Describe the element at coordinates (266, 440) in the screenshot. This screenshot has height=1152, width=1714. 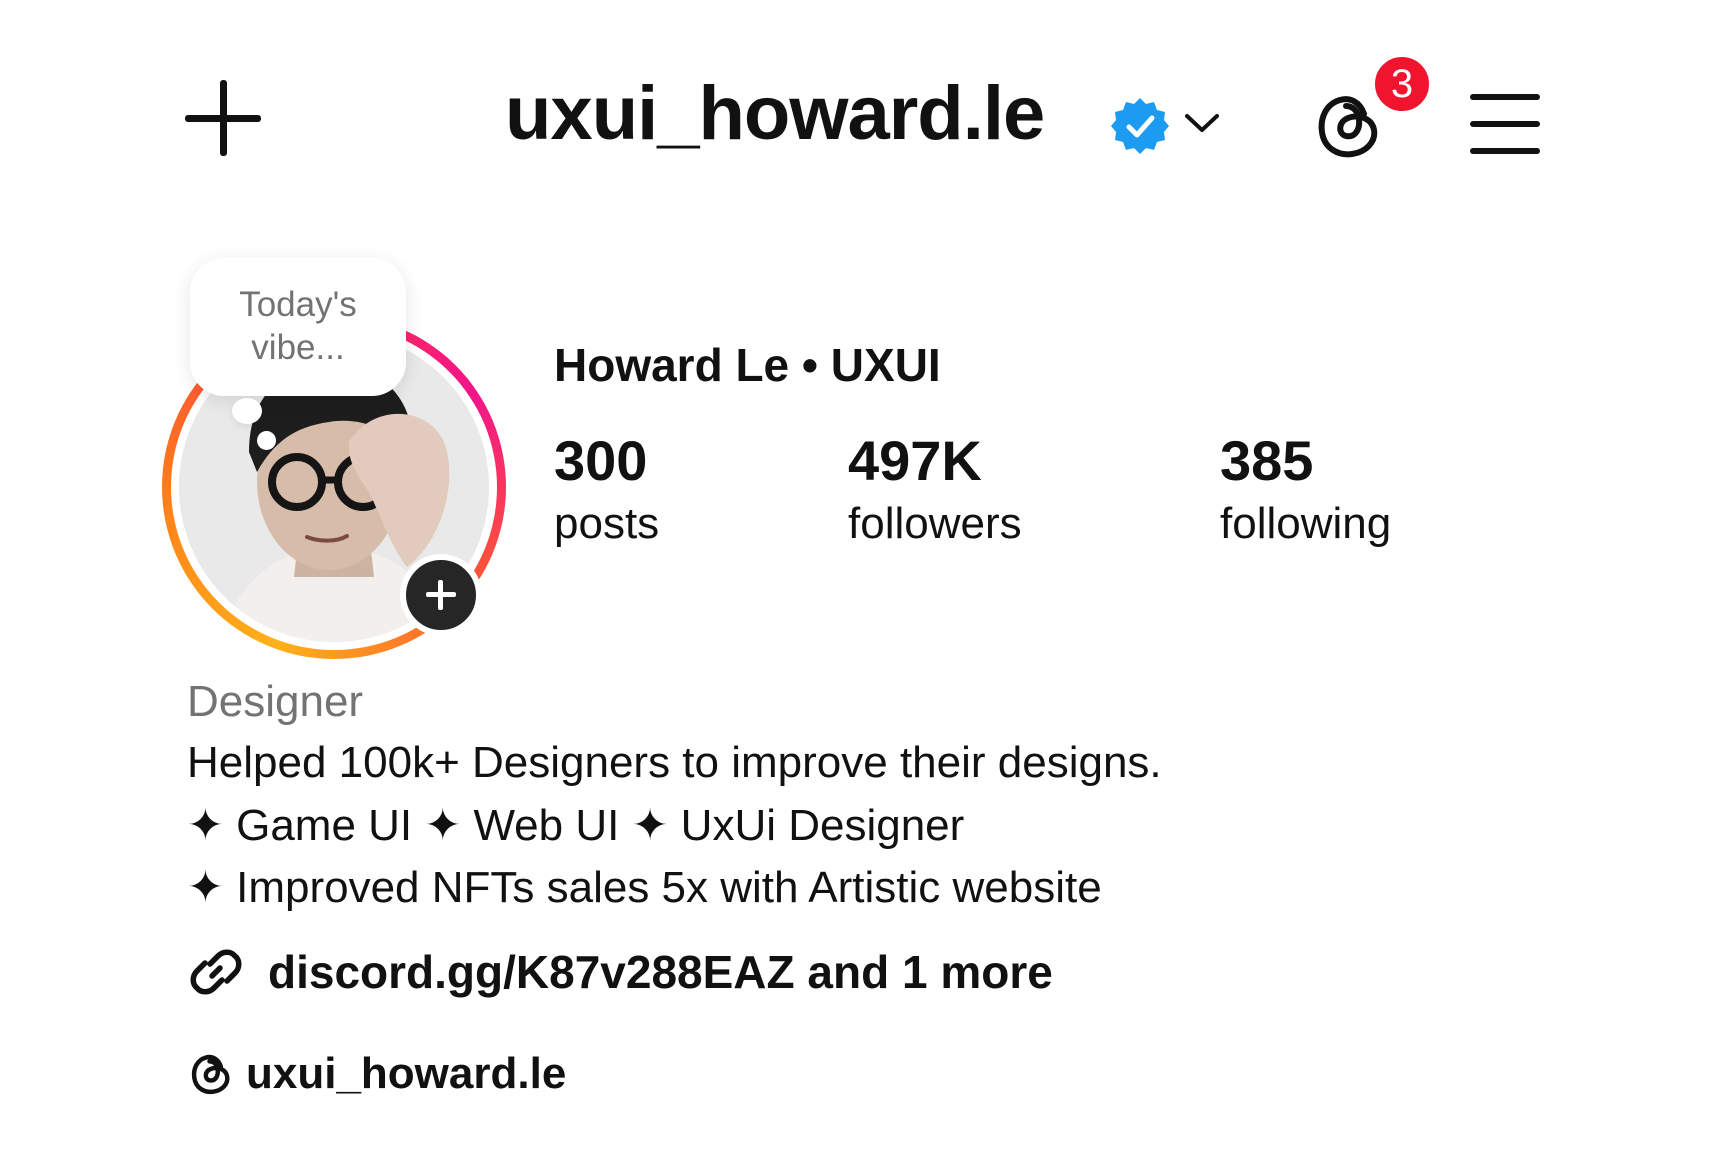
I see `note-bubble-tail-dot` at that location.